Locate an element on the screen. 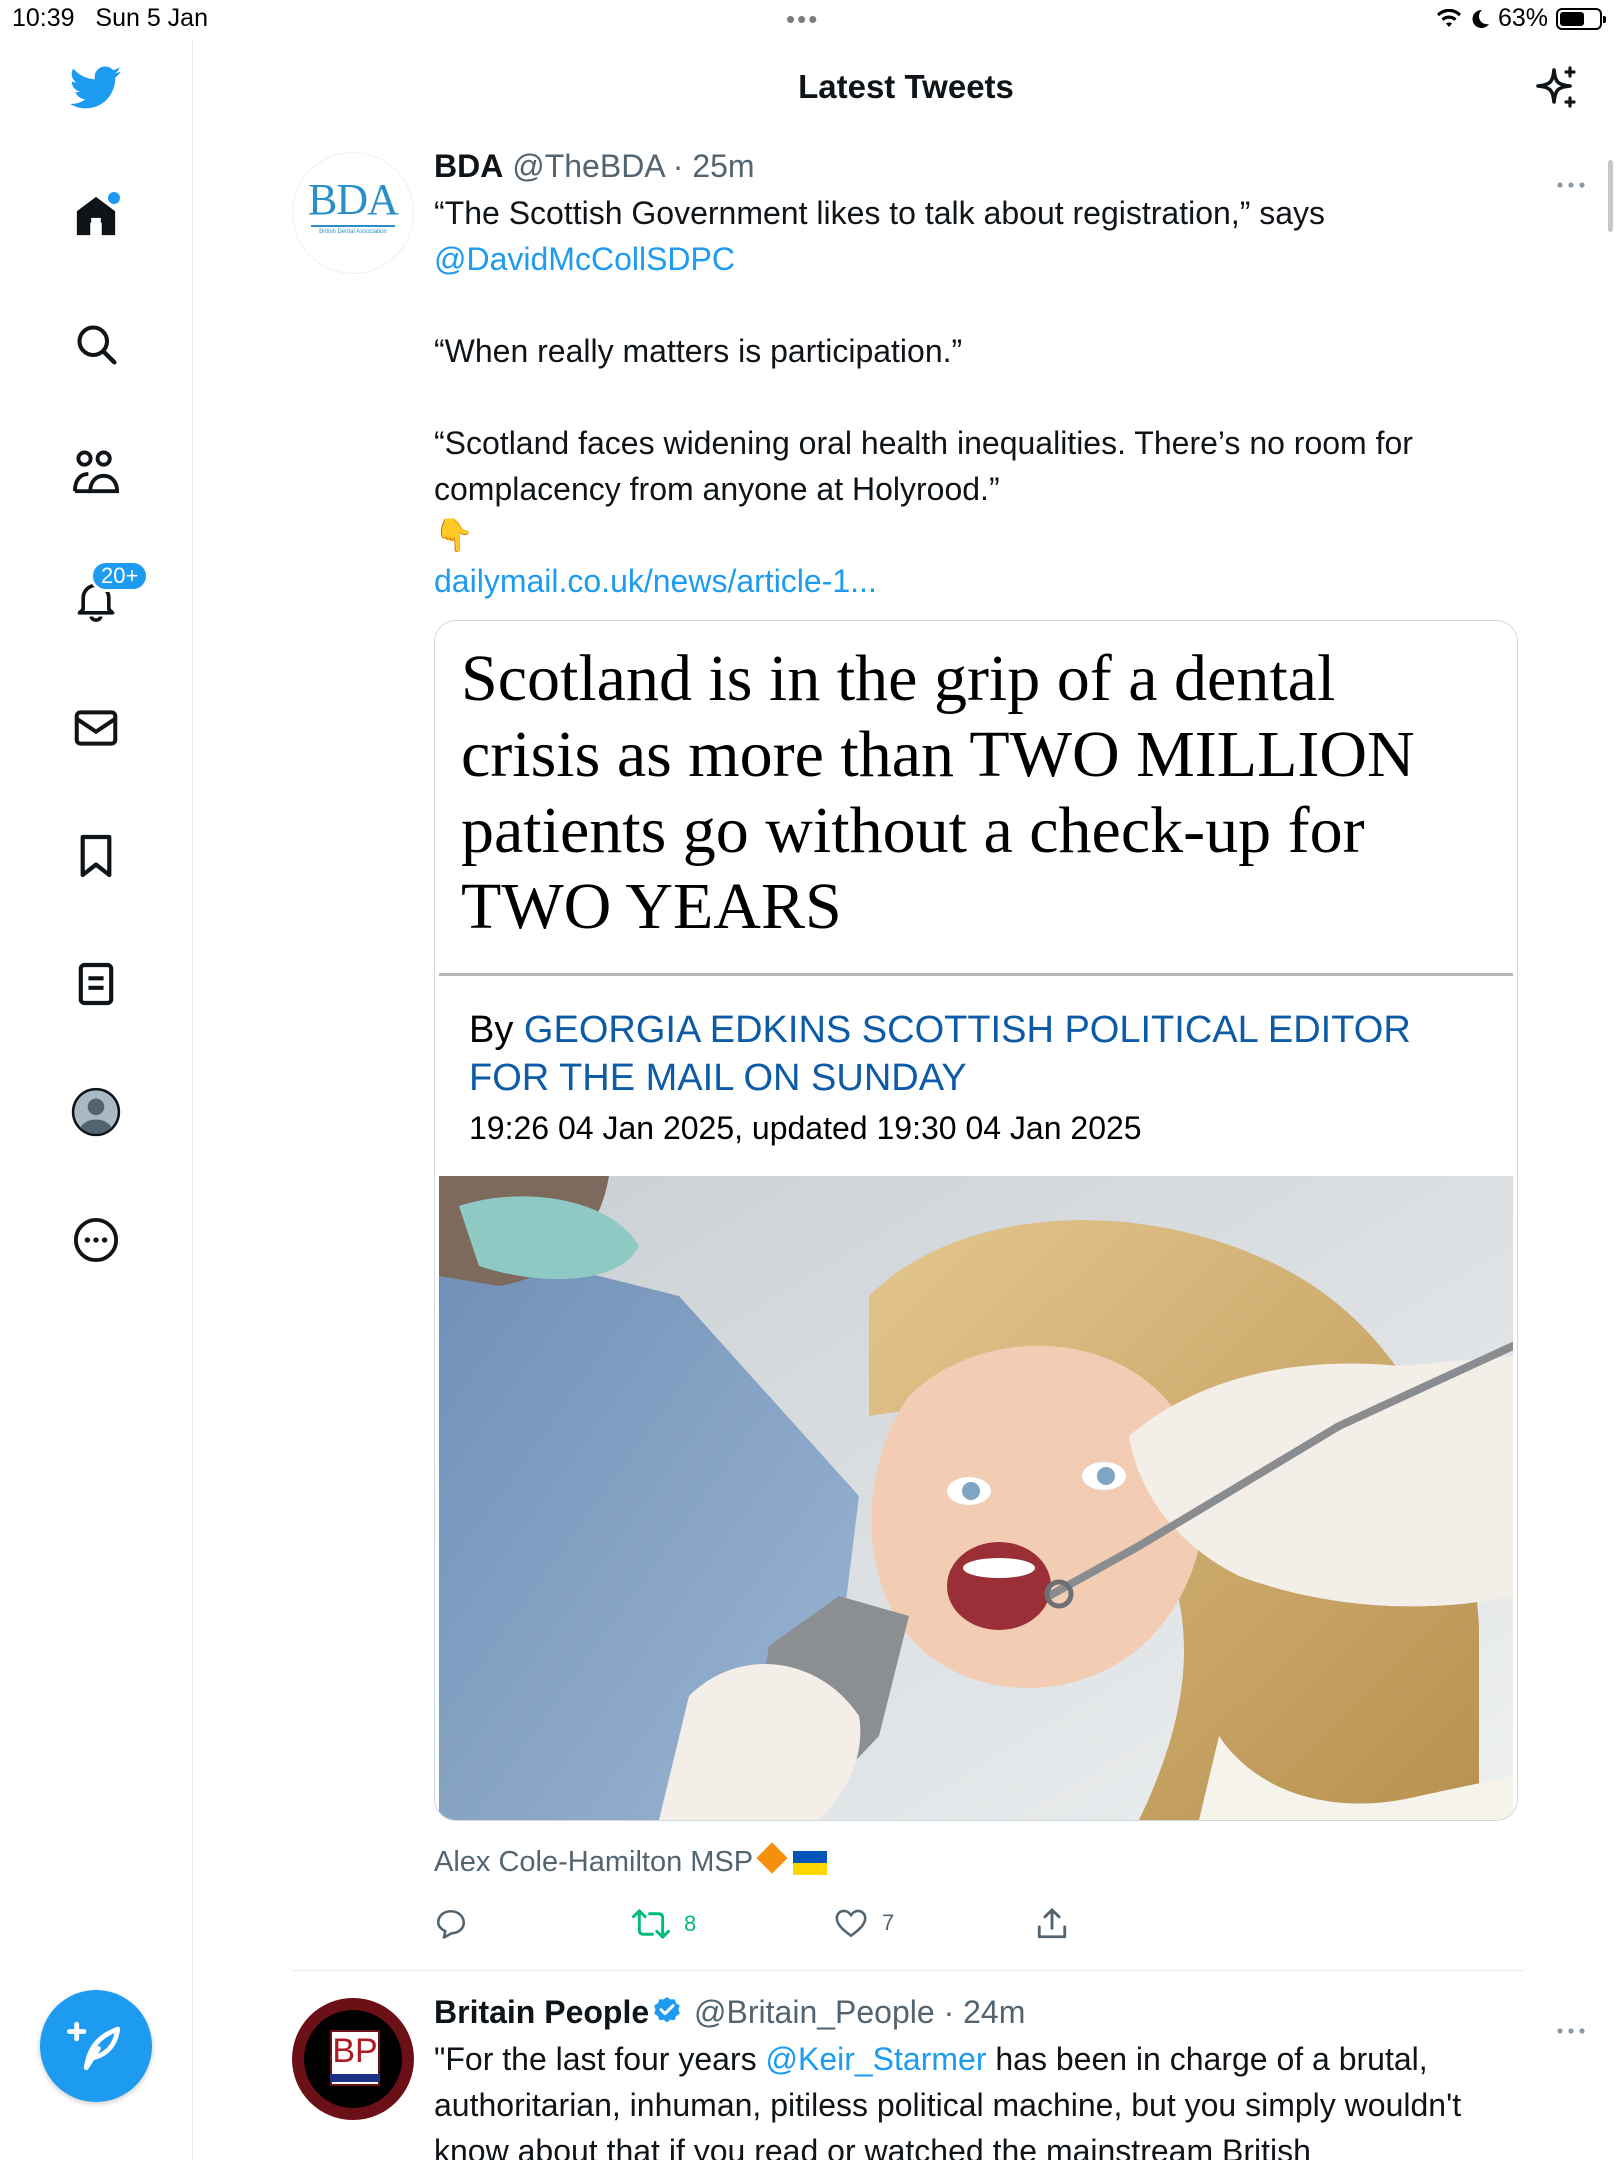 This screenshot has width=1620, height=2160. sidebar-item-communities is located at coordinates (96, 472).